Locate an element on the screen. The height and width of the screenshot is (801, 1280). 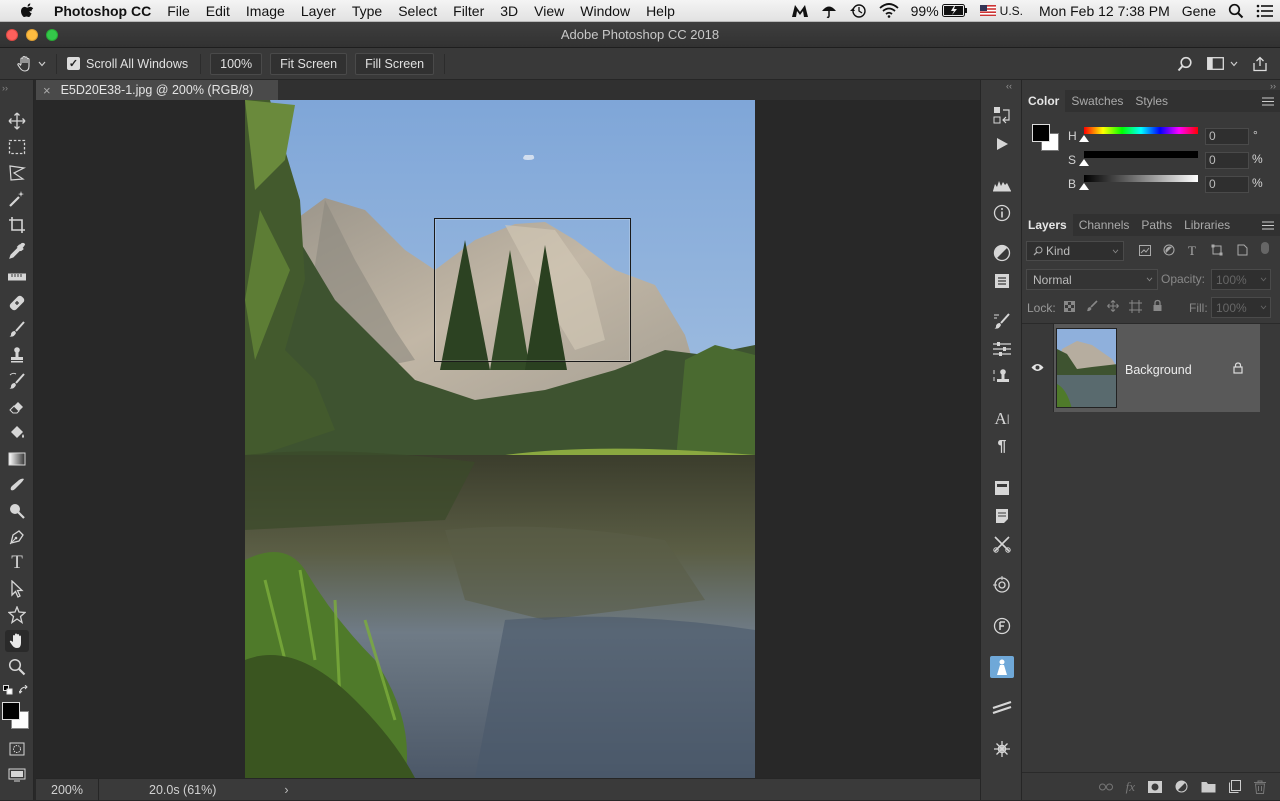
close-tab-icon: × is located at coordinates (47, 90).